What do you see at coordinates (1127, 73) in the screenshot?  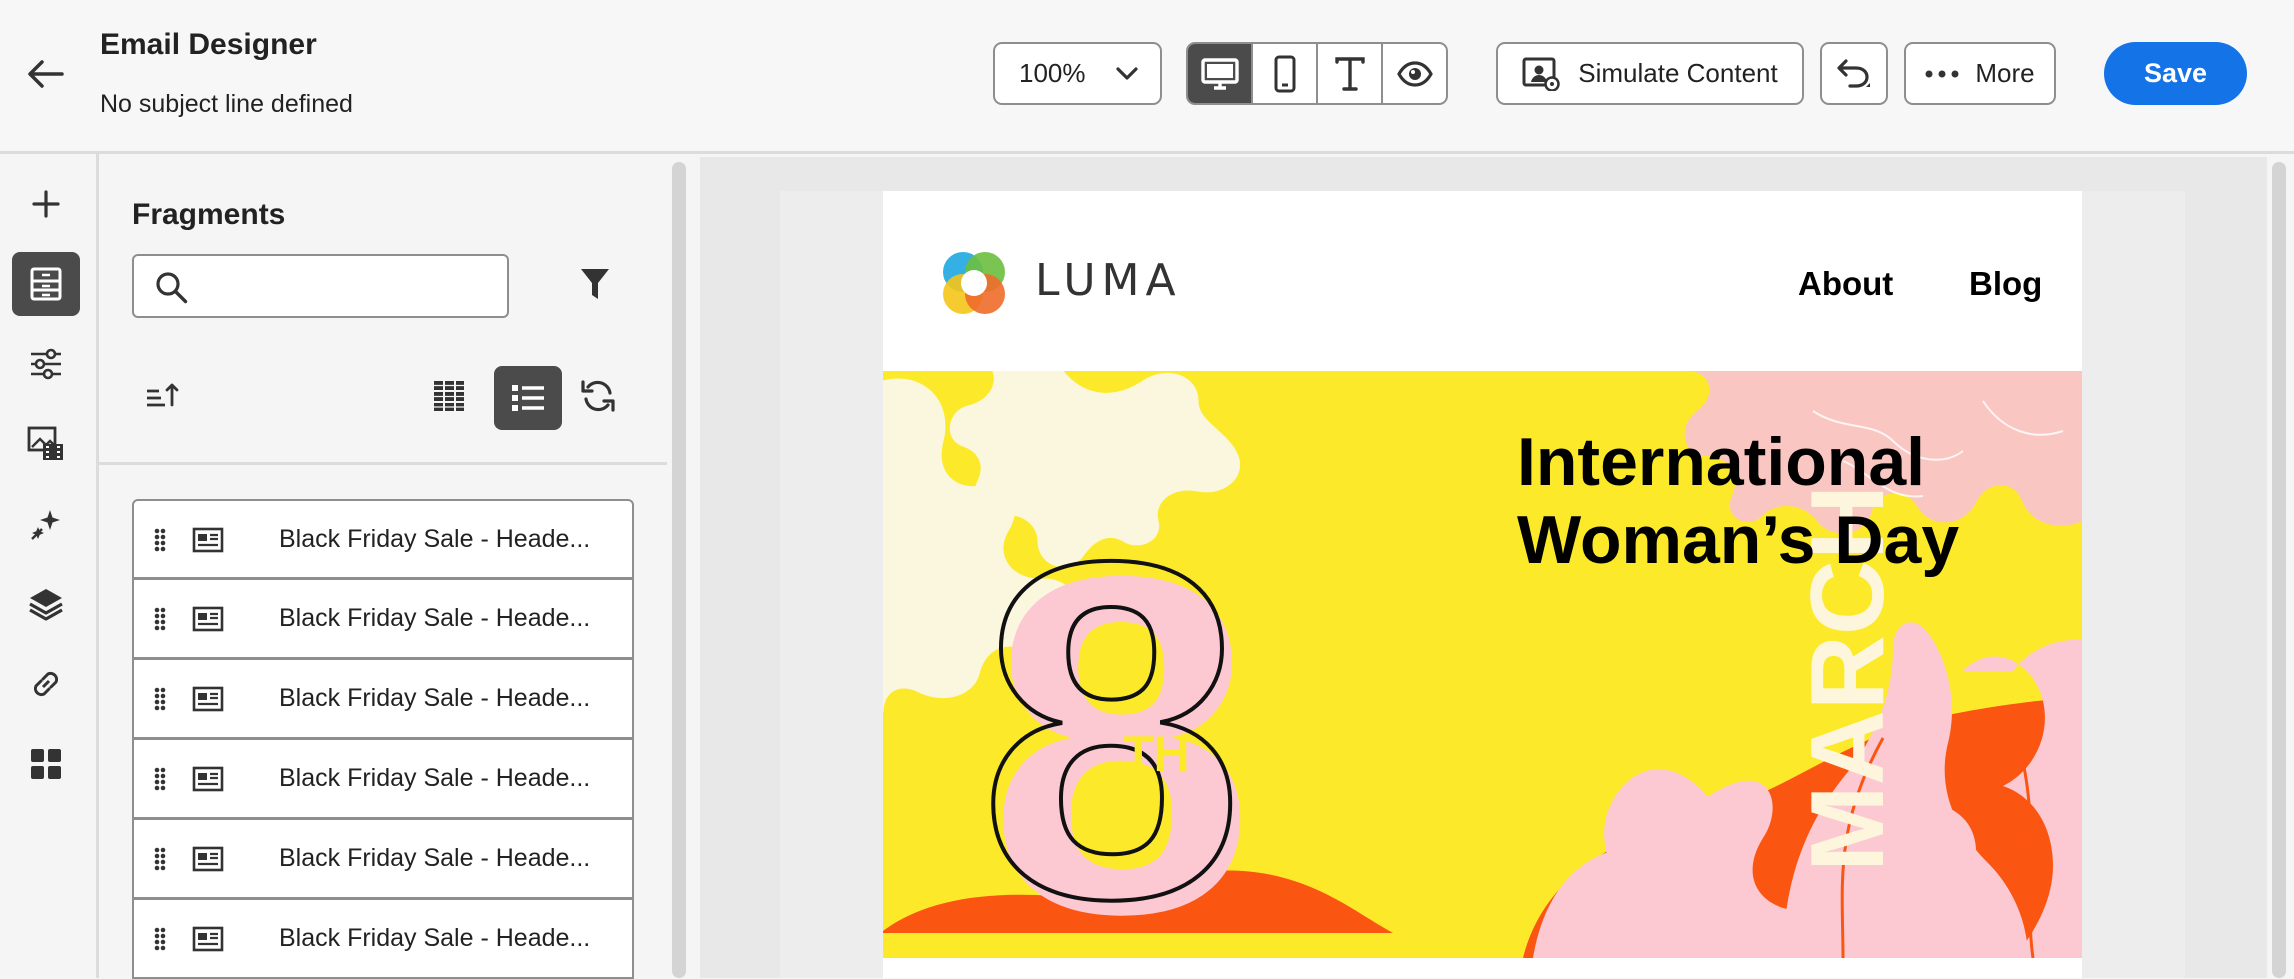 I see `chevron-down-icon` at bounding box center [1127, 73].